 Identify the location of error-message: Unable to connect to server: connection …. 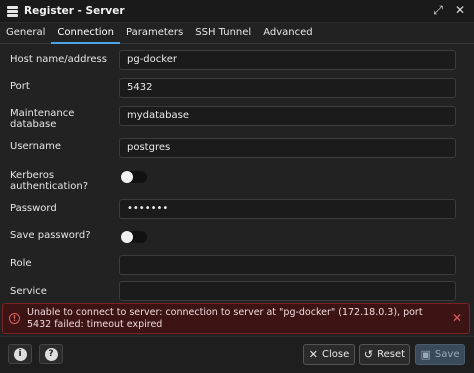
(225, 318).